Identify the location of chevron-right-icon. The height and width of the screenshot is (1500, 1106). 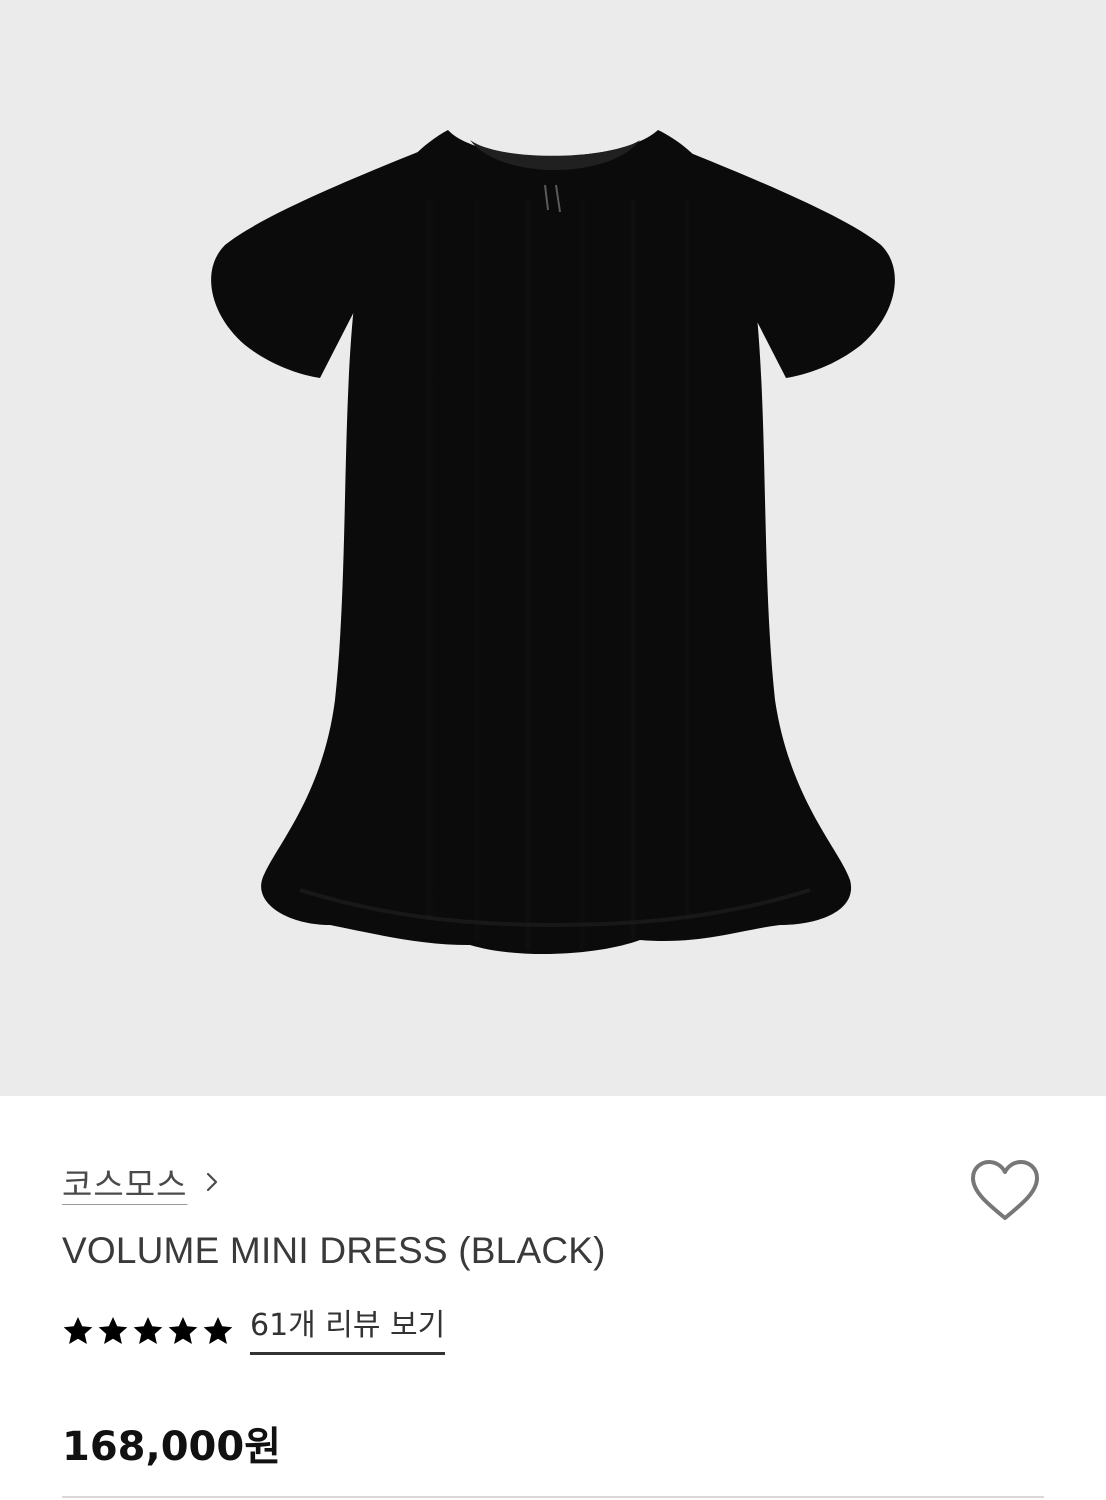
(212, 1182).